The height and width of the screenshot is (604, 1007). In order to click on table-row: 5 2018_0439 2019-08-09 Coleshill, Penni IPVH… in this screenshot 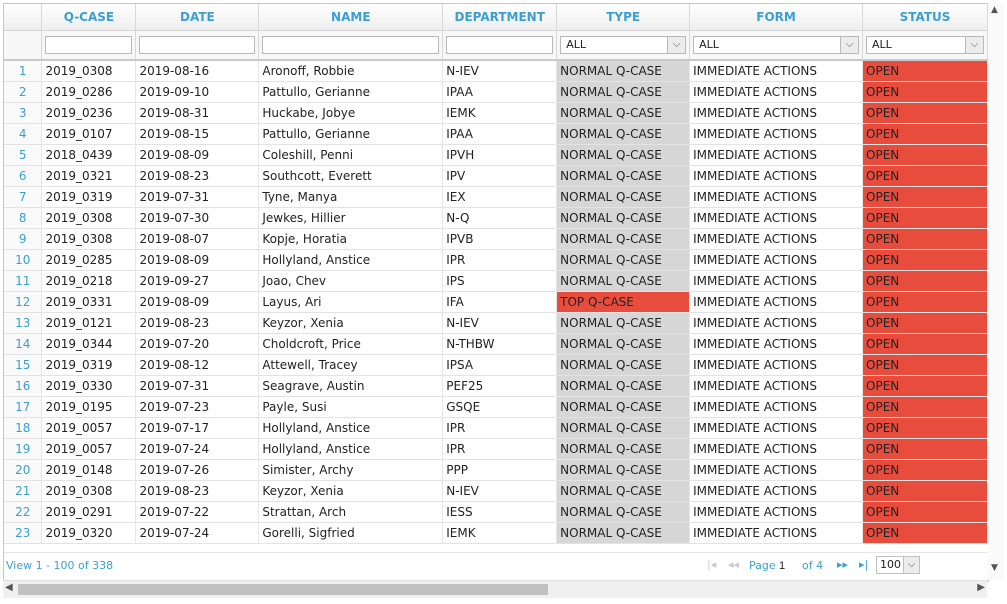, I will do `click(496, 155)`.